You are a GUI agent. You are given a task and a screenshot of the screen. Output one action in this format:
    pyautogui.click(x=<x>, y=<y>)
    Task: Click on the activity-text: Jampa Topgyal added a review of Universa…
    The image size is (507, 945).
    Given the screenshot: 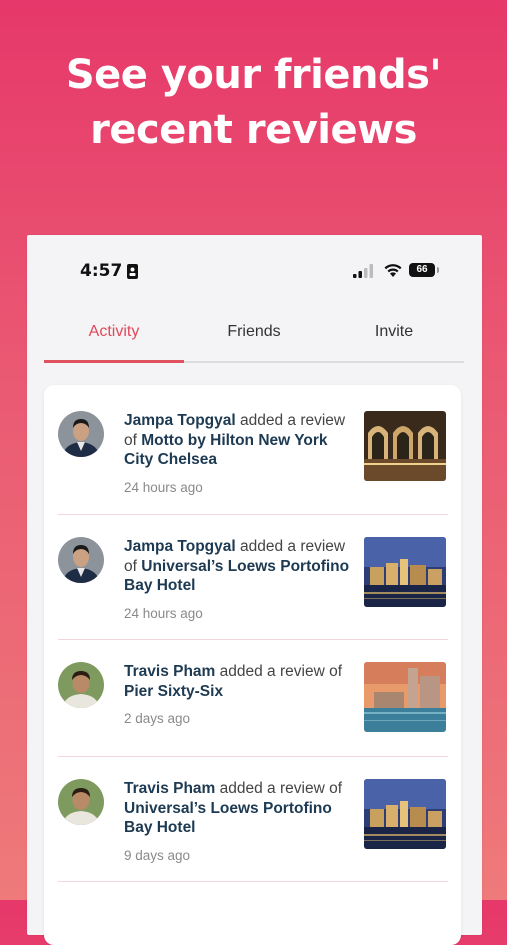 What is the action you would take?
    pyautogui.click(x=240, y=580)
    